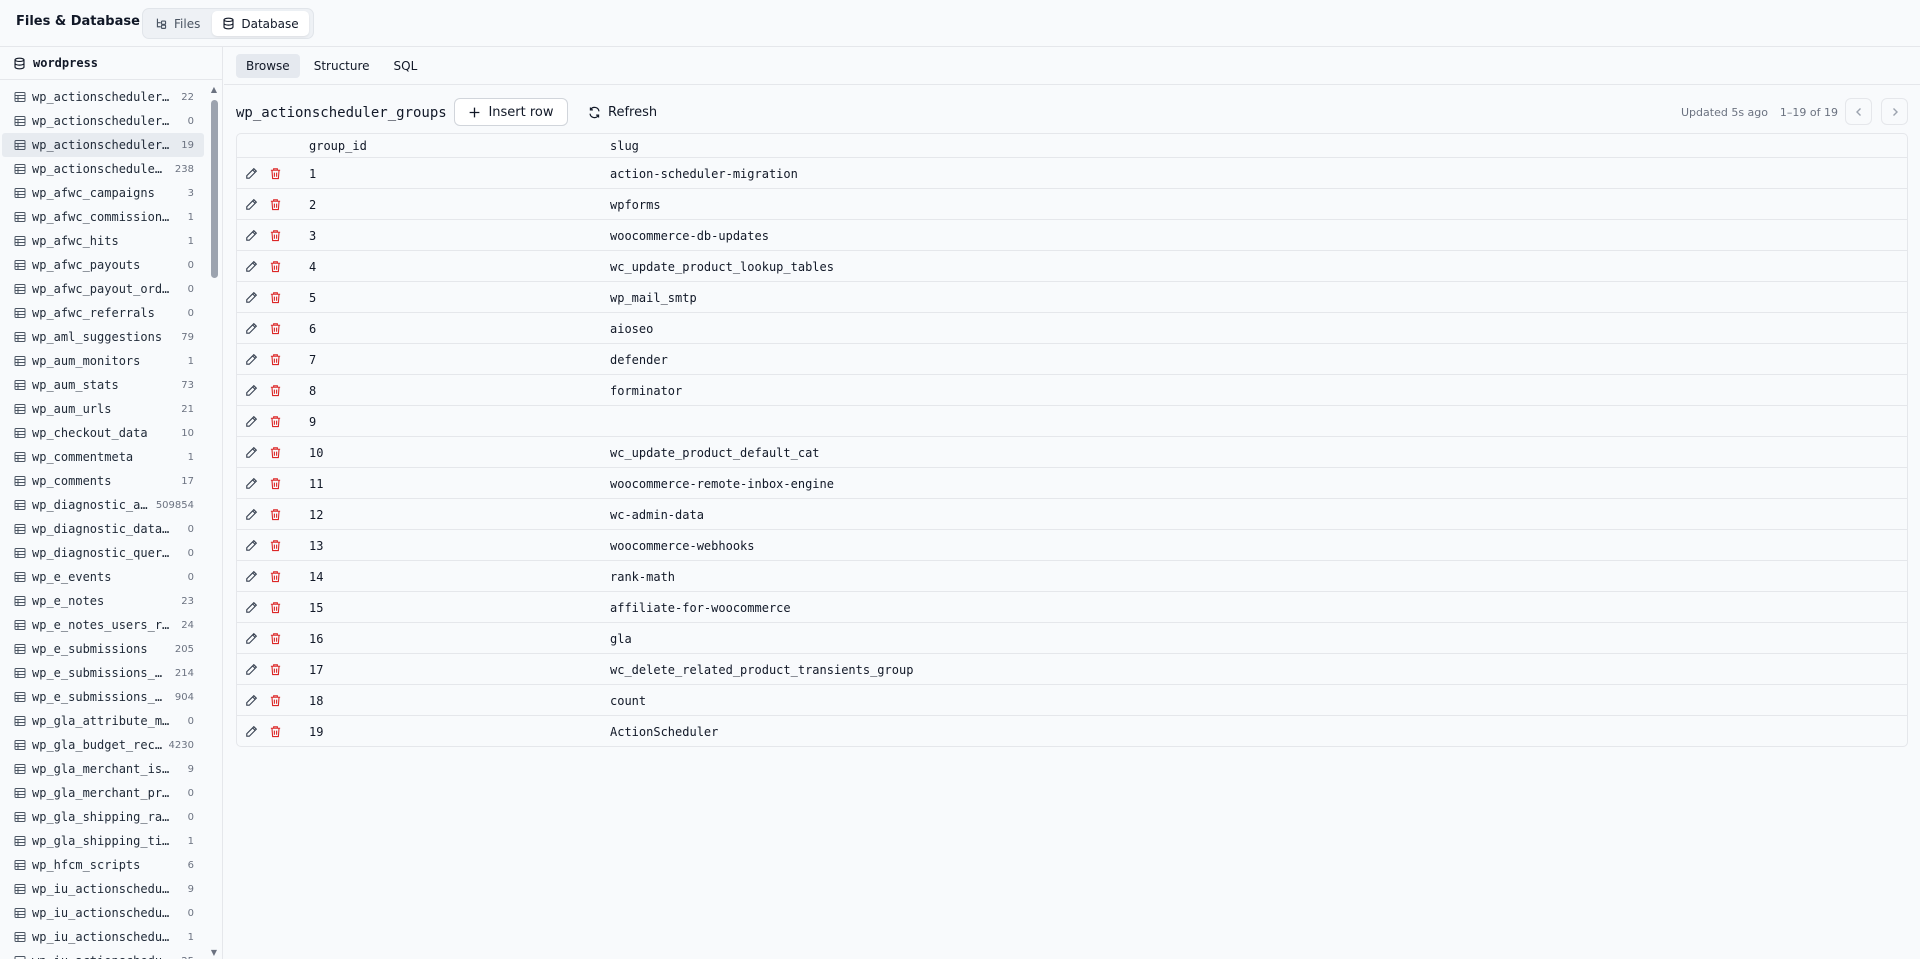 This screenshot has width=1920, height=959. What do you see at coordinates (1072, 328) in the screenshot?
I see `table-row: 6 aioseo` at bounding box center [1072, 328].